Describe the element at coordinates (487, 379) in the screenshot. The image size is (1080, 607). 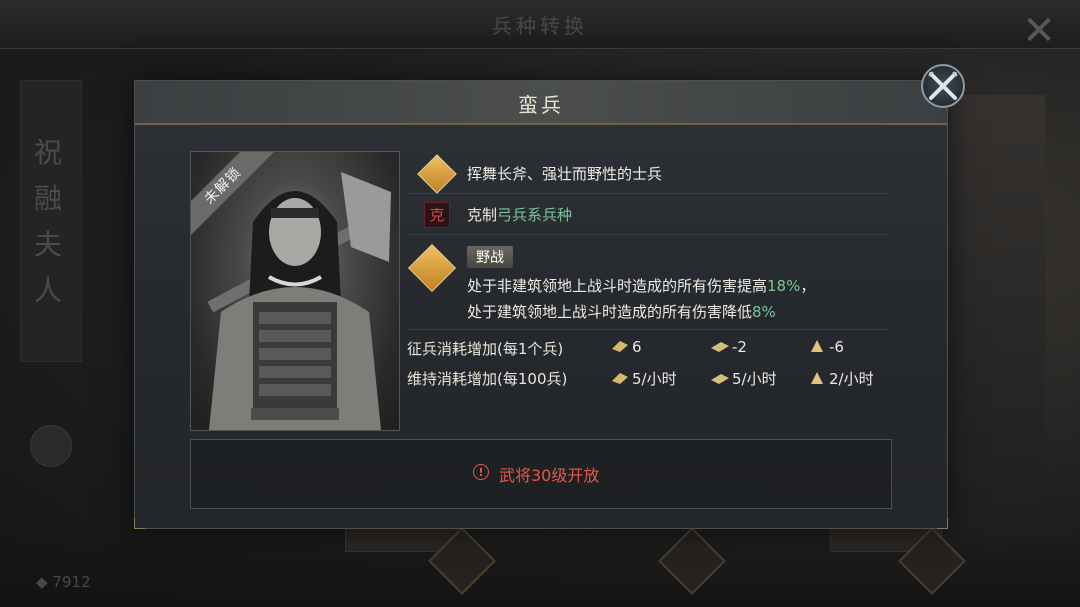
I see `upkeep-cost-label: 维持消耗增加(每100兵)` at that location.